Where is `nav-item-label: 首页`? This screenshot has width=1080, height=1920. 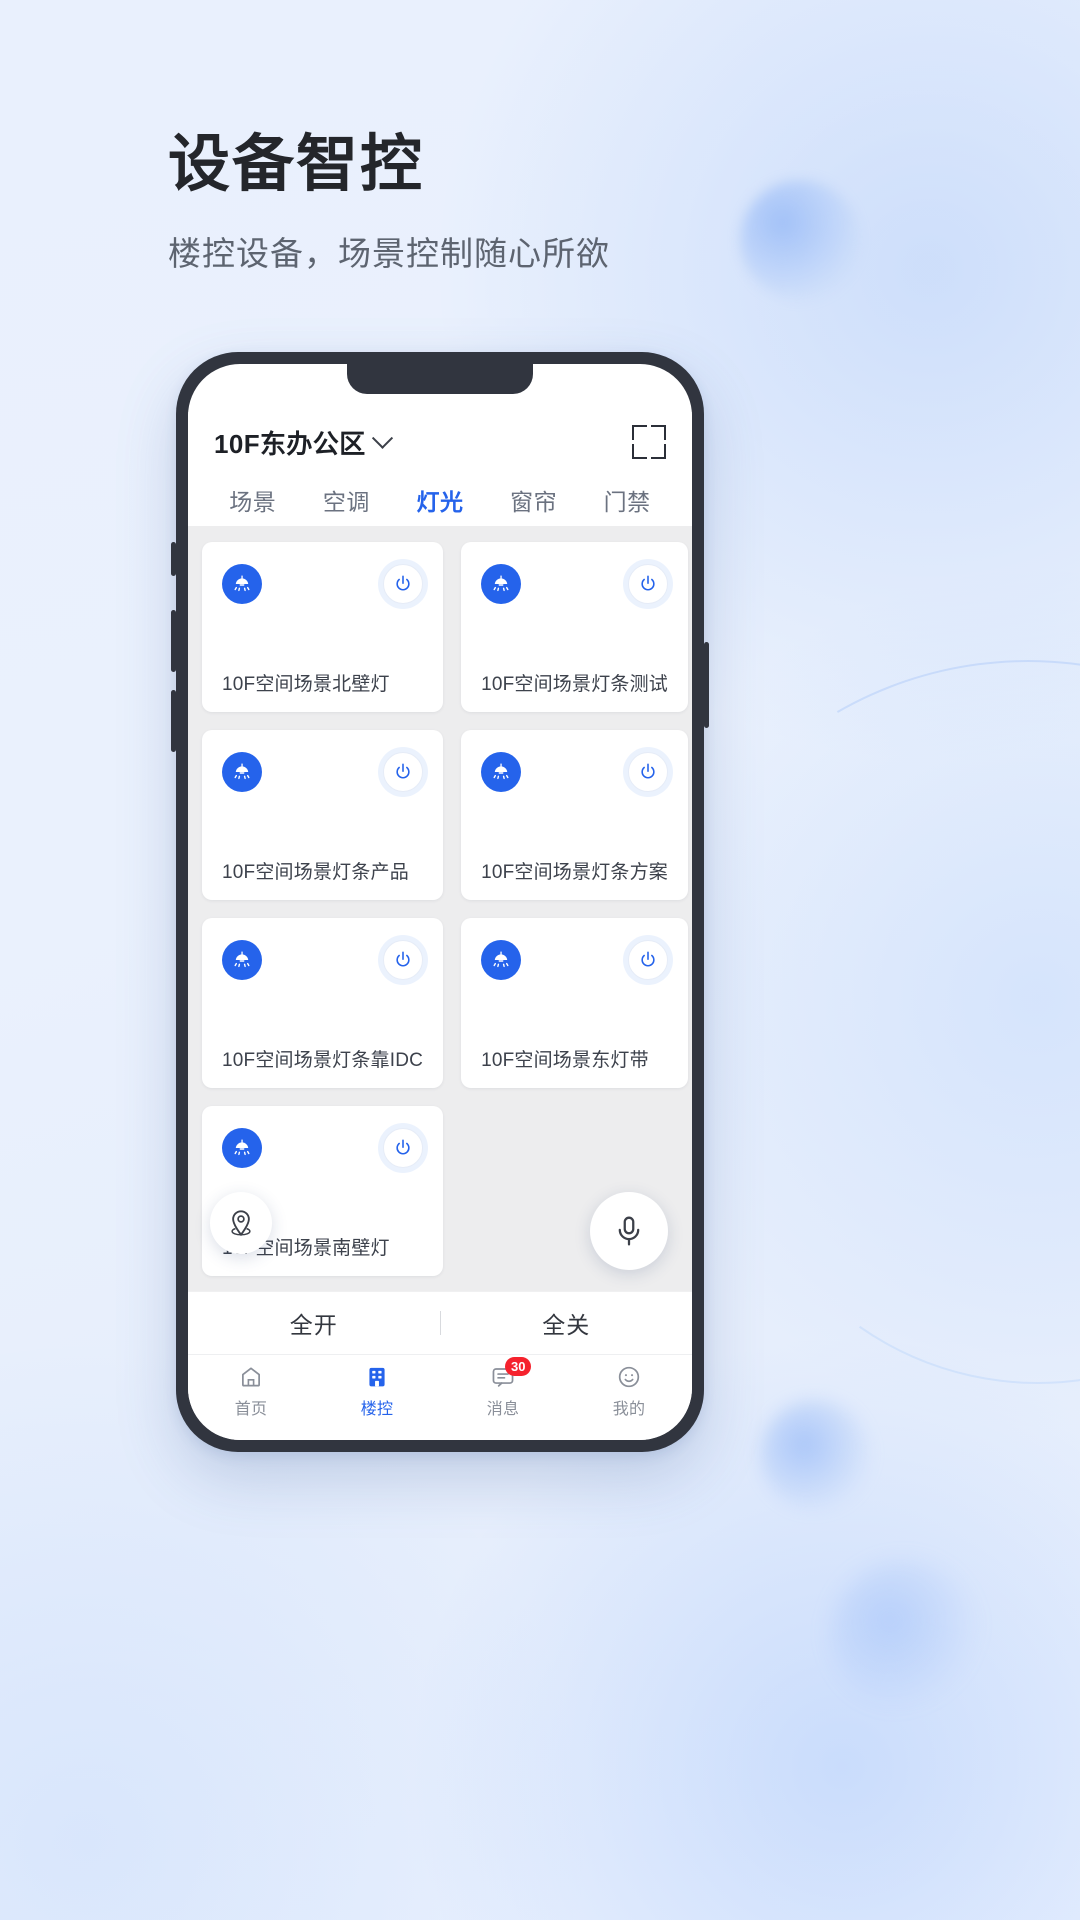 nav-item-label: 首页 is located at coordinates (251, 1409).